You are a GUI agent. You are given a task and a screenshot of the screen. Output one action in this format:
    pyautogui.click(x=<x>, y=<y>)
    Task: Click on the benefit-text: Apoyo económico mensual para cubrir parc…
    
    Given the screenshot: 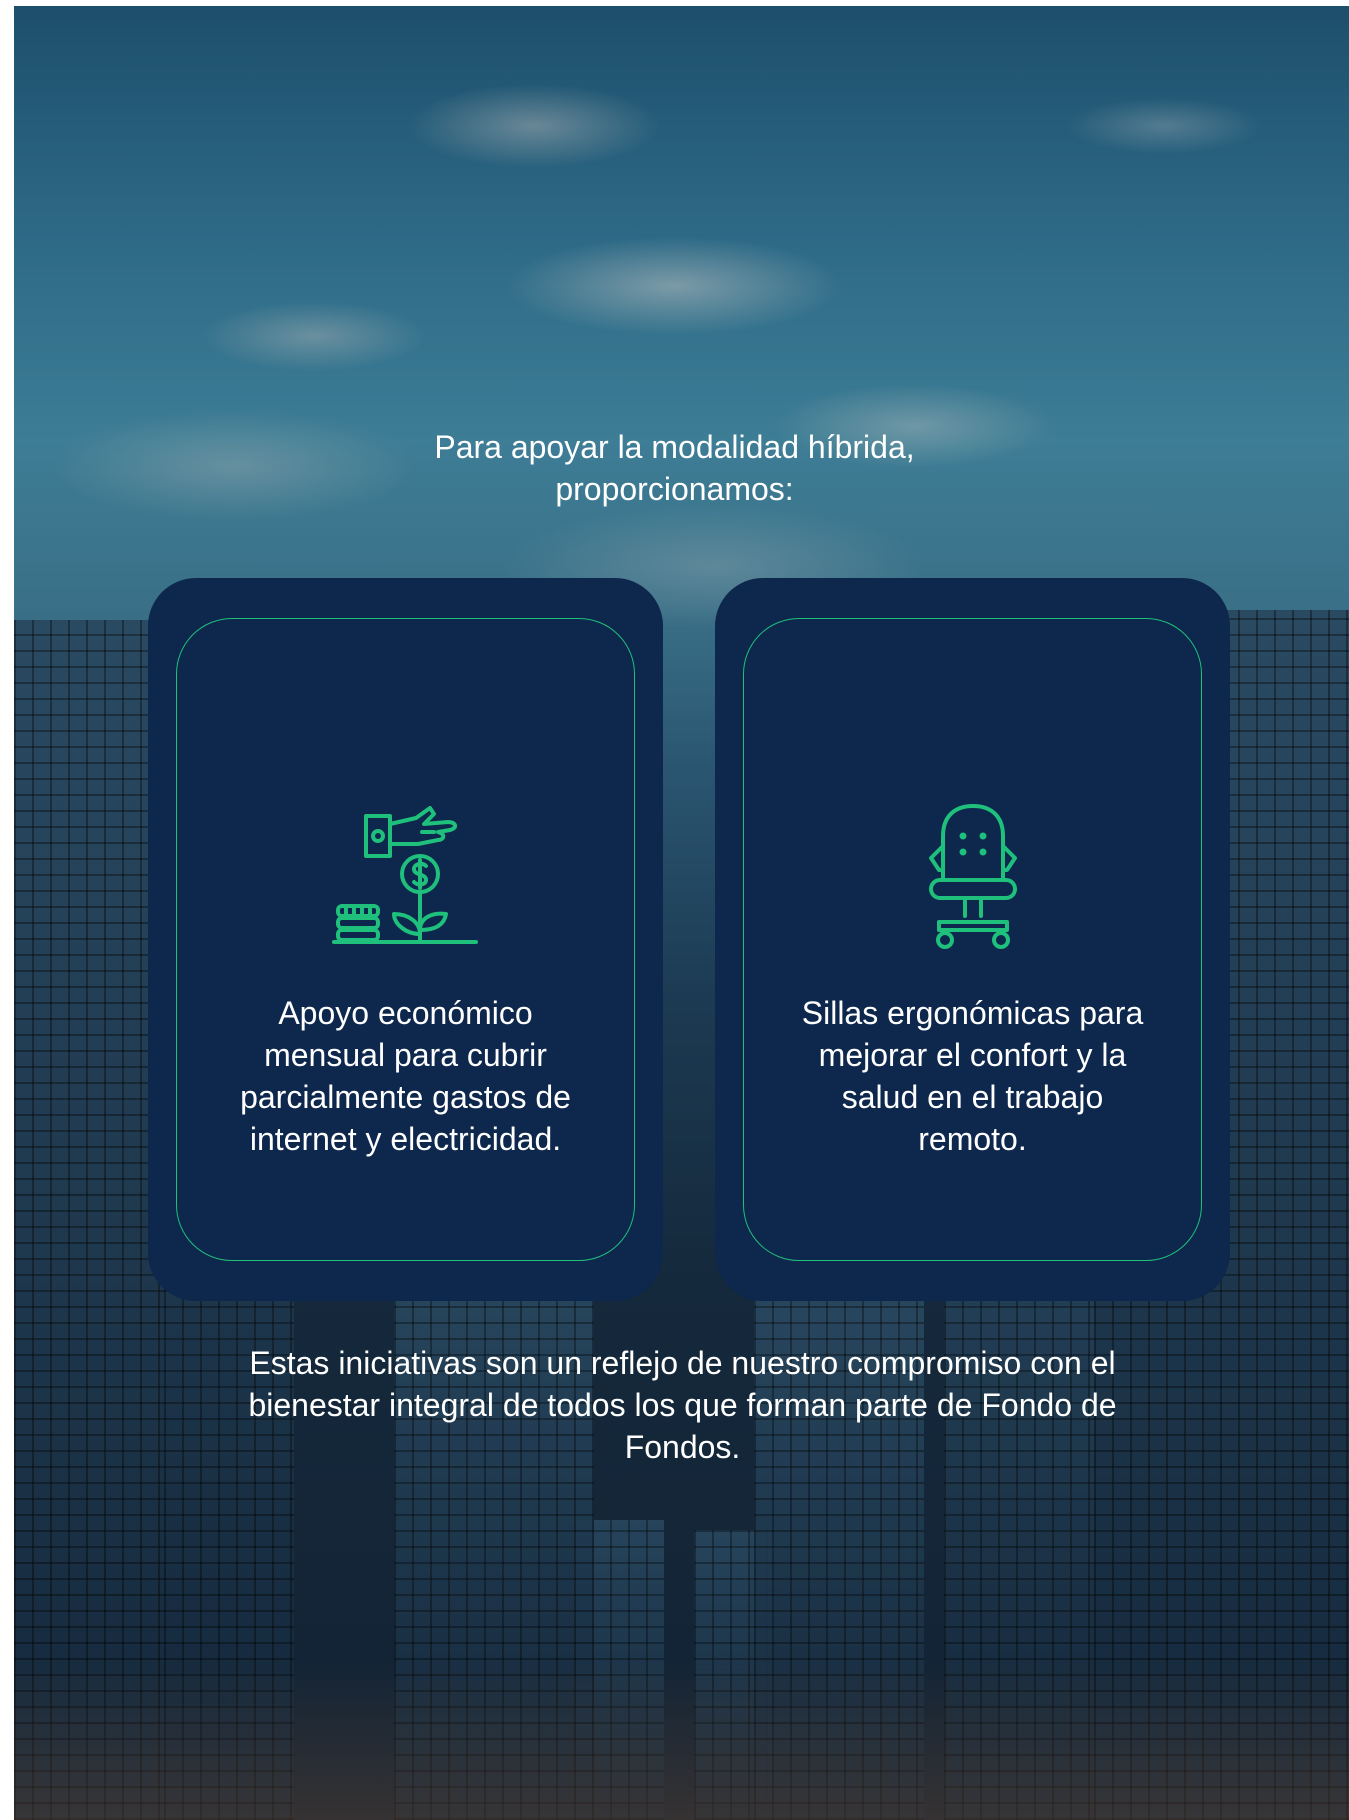 What is the action you would take?
    pyautogui.click(x=405, y=1076)
    